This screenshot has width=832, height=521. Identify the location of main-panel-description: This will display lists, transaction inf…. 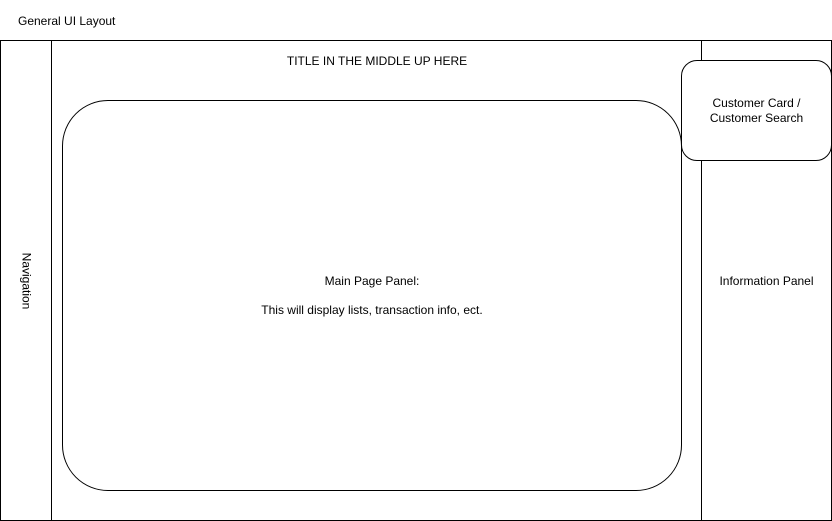
(372, 310).